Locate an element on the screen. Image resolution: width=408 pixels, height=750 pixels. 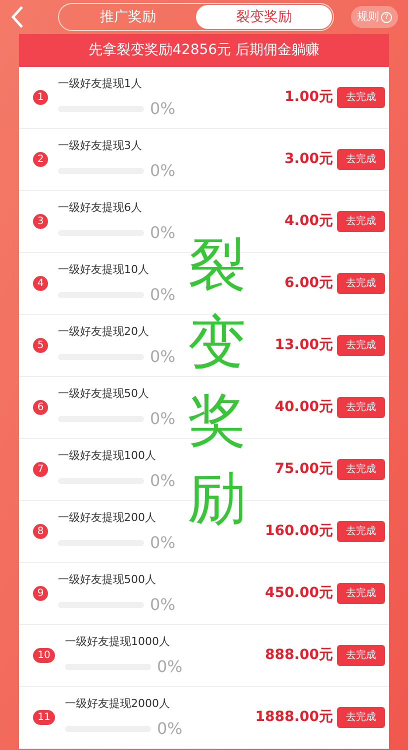
reward-amount: 450.00元 is located at coordinates (298, 593).